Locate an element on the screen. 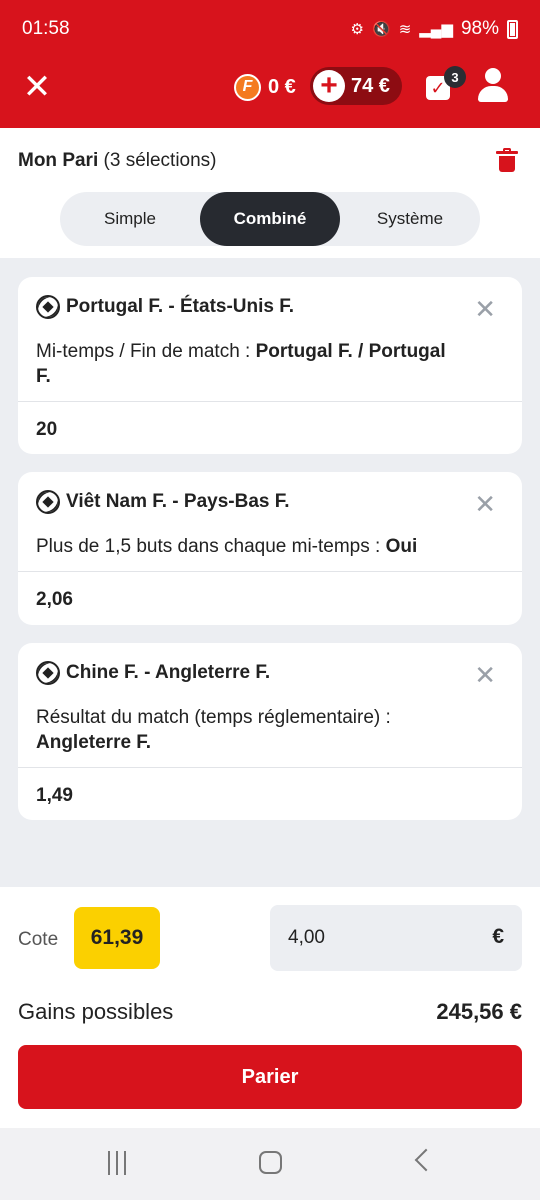  battery-icon is located at coordinates (512, 29).